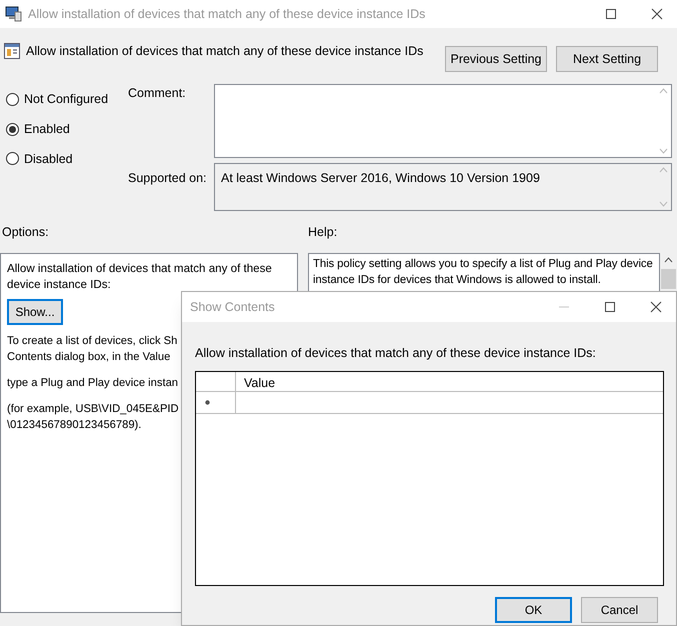 This screenshot has width=677, height=626. What do you see at coordinates (25, 232) in the screenshot?
I see `section-label: Options:` at bounding box center [25, 232].